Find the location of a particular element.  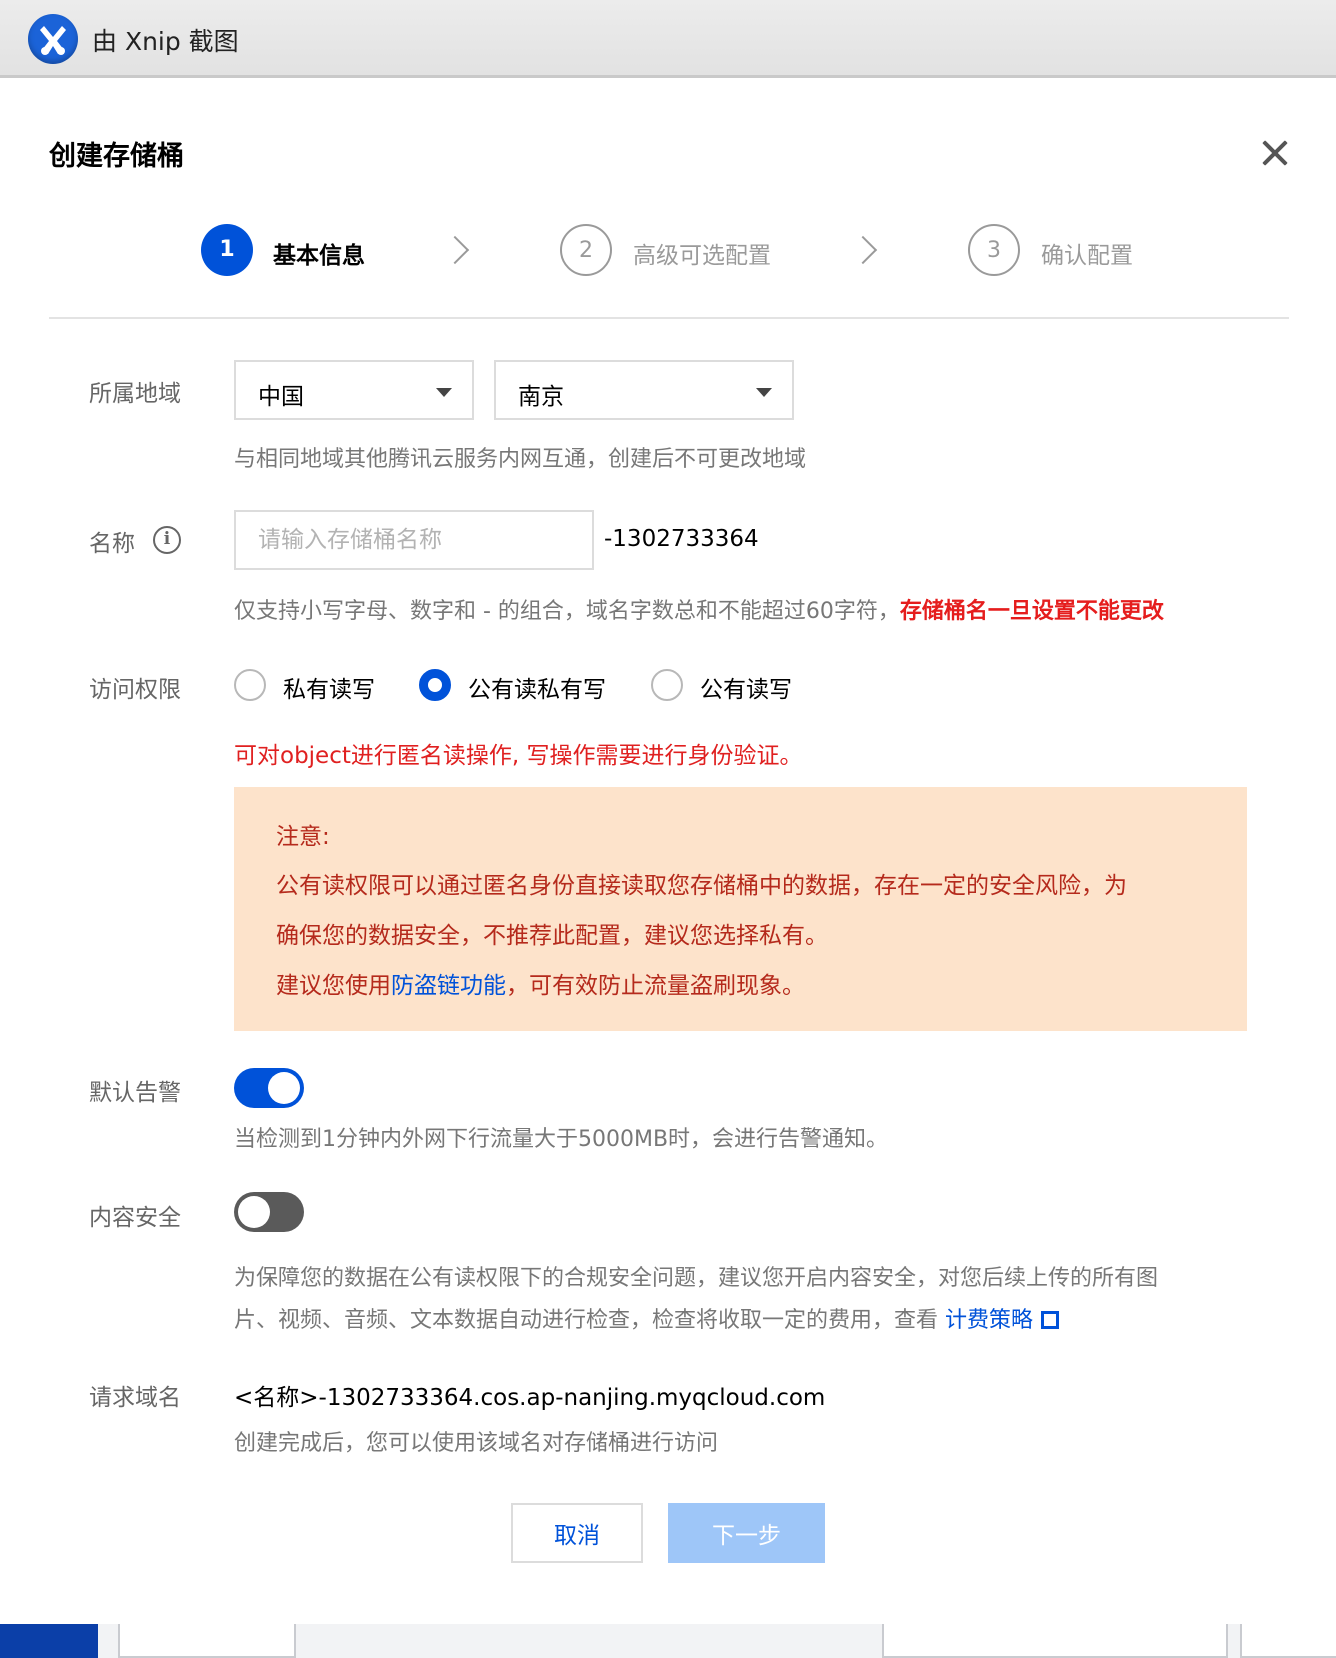

domain-help: 创建完成后，您可以使用该域名对存储桶进行访问 is located at coordinates (476, 1443).